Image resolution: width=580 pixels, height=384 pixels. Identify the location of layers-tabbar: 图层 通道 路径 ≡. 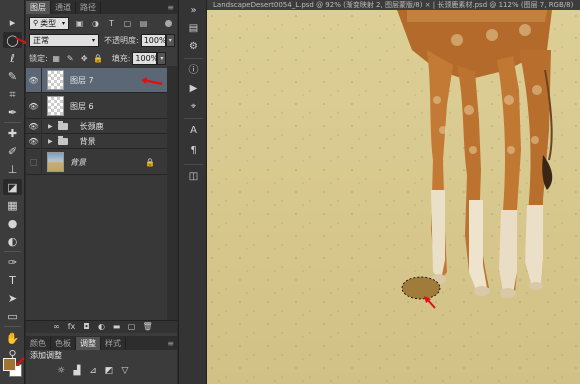
(101, 7).